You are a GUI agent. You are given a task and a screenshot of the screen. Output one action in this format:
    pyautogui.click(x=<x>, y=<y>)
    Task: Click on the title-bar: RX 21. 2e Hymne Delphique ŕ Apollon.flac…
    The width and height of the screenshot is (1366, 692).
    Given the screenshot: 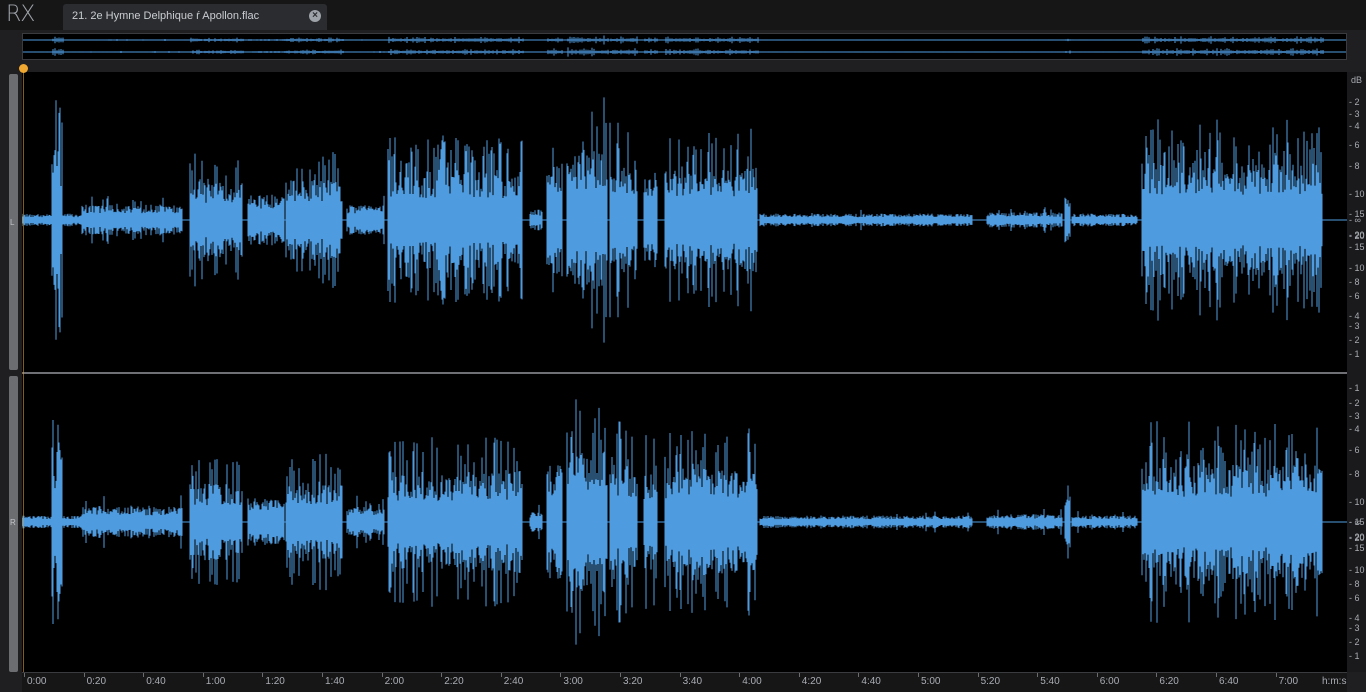 What is the action you would take?
    pyautogui.click(x=683, y=15)
    